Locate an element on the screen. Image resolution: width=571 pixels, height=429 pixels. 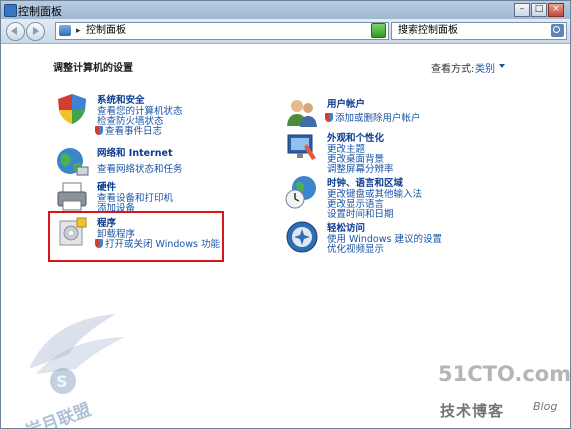
search-input: 搜索控制面板 is located at coordinates (479, 31).